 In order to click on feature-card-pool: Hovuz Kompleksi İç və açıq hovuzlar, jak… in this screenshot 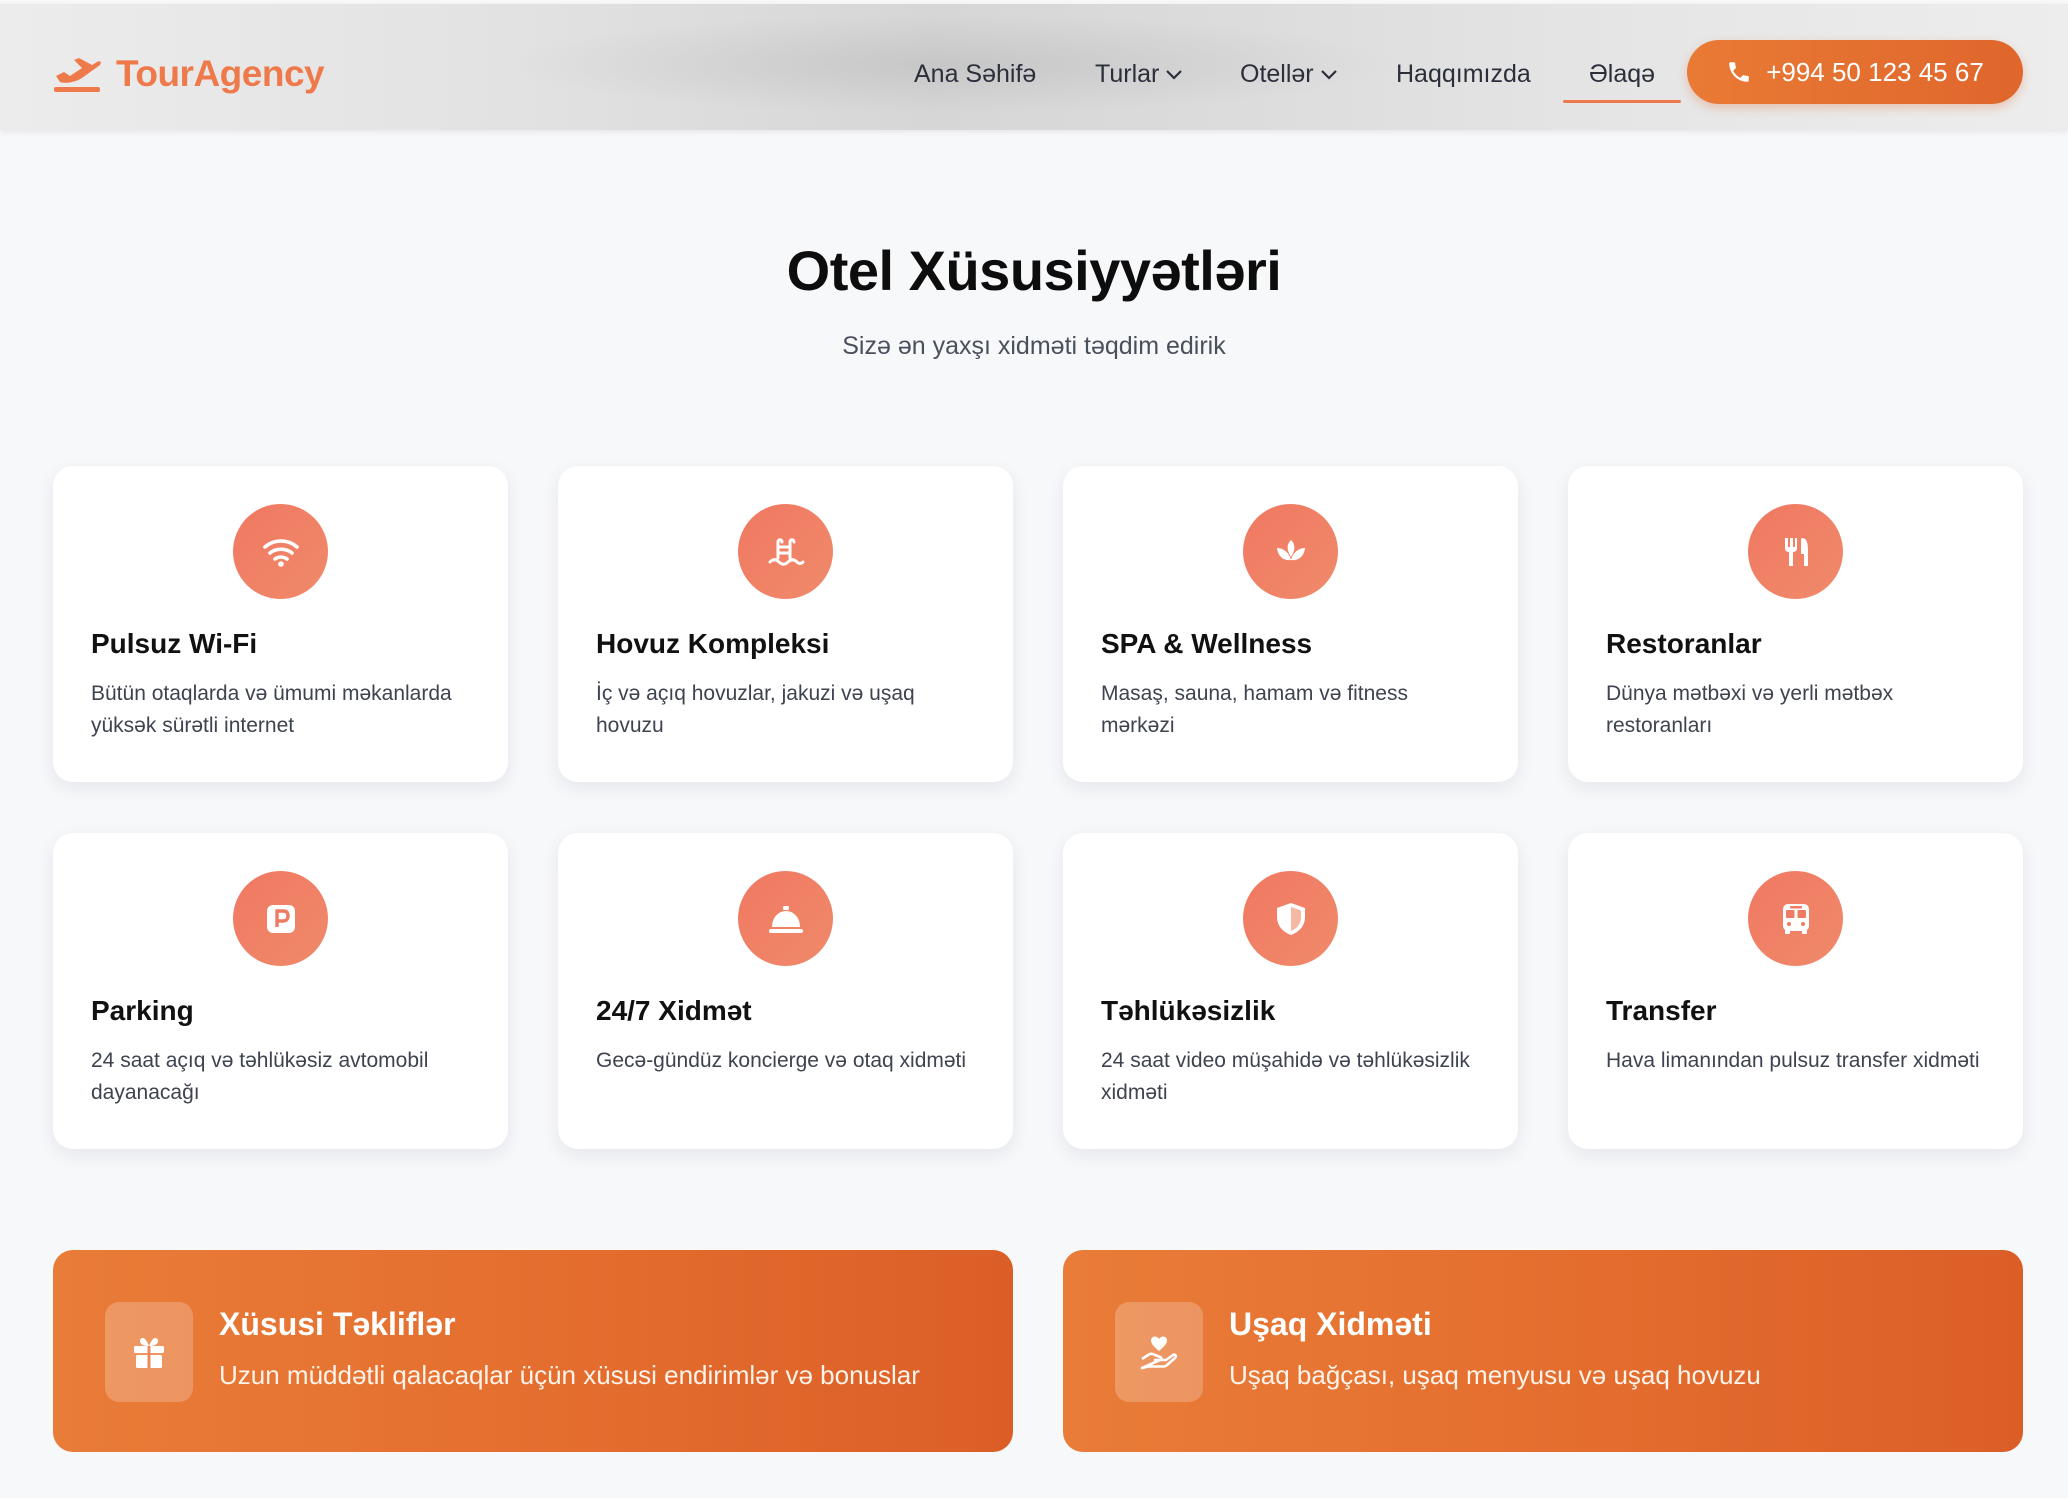, I will do `click(785, 624)`.